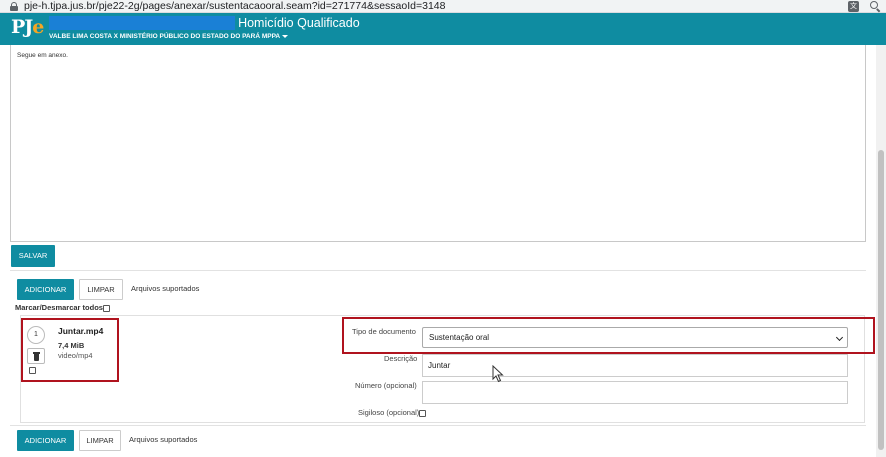  I want to click on mark-all-toggle: Marcar/Desmarcar todos, so click(62, 307).